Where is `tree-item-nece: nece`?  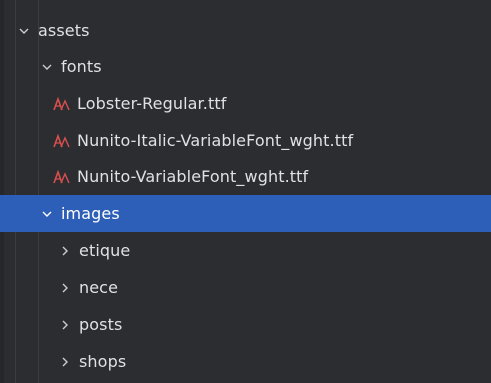
tree-item-nece: nece is located at coordinates (245, 287).